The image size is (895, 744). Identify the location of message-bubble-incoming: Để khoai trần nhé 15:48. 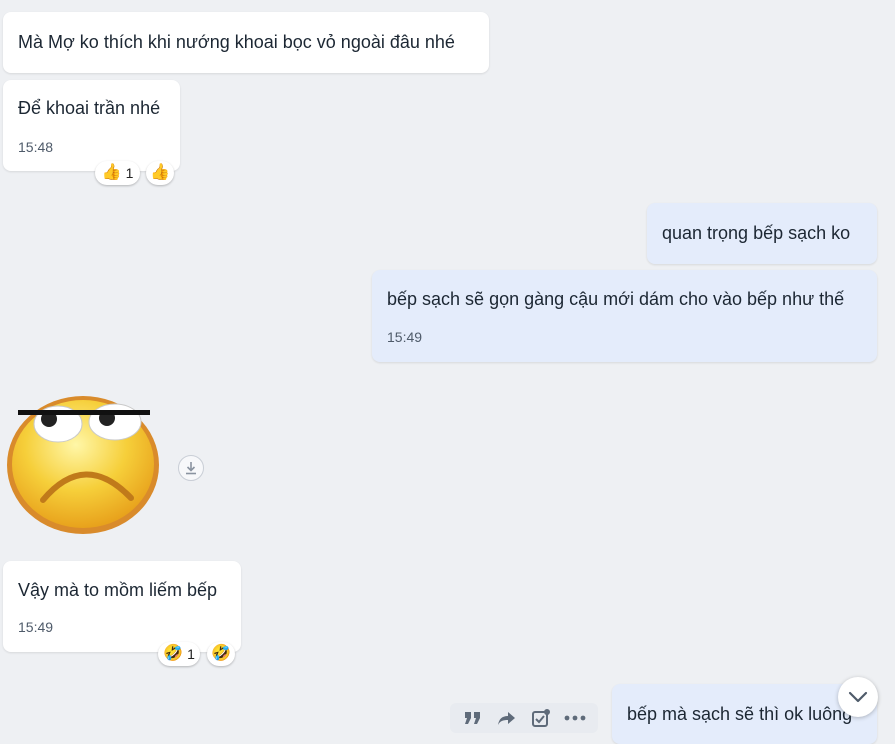
(91, 125).